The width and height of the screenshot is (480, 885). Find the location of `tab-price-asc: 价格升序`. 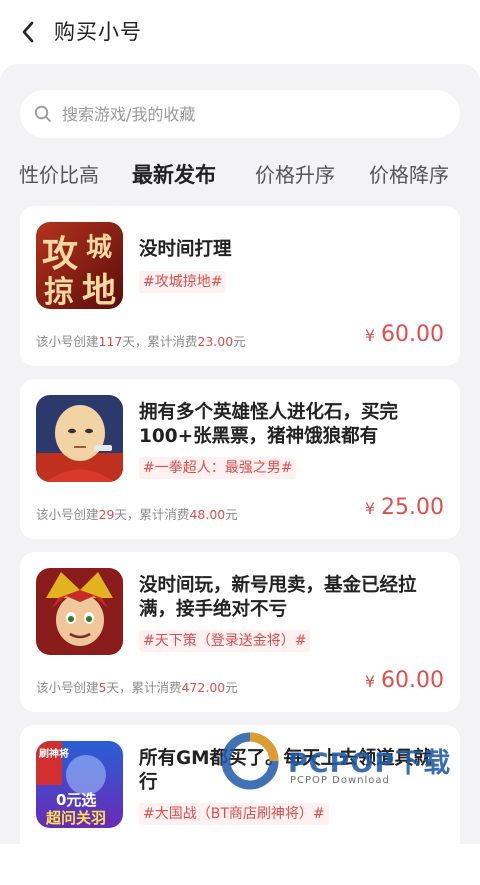

tab-price-asc: 价格升序 is located at coordinates (295, 175).